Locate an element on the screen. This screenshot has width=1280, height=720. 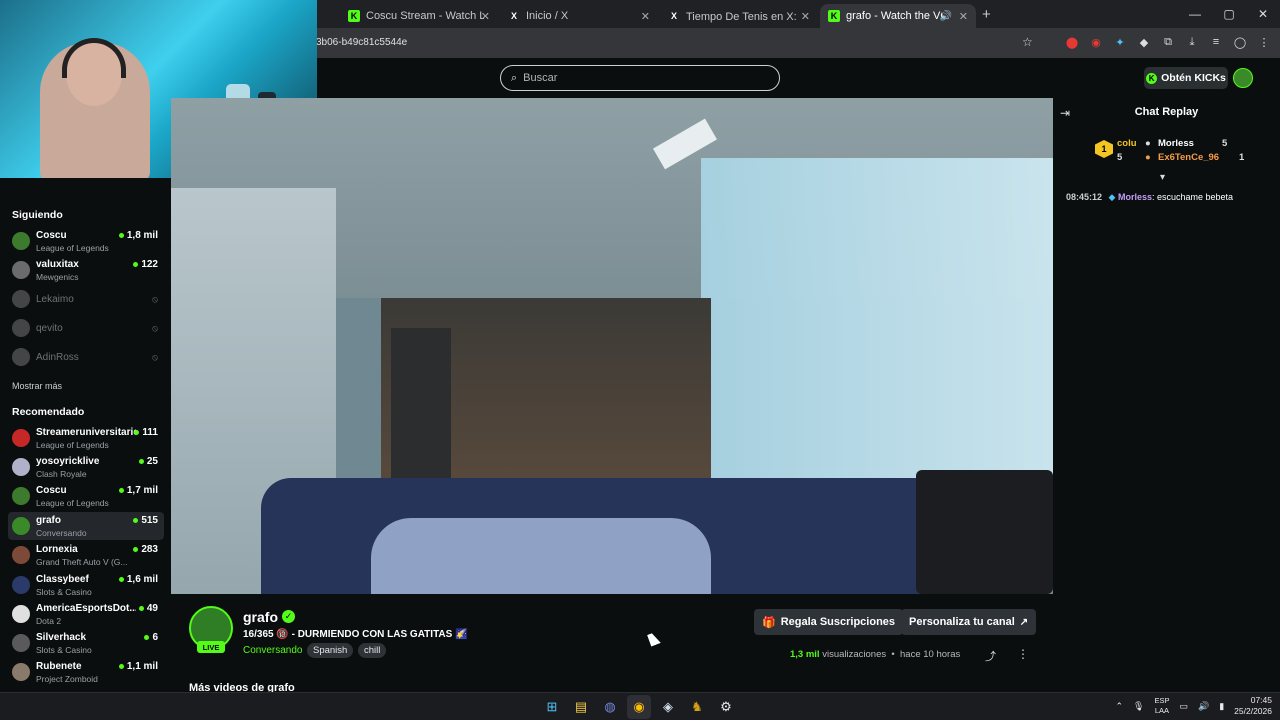
channel-name: Classybeef is located at coordinates (62, 579).